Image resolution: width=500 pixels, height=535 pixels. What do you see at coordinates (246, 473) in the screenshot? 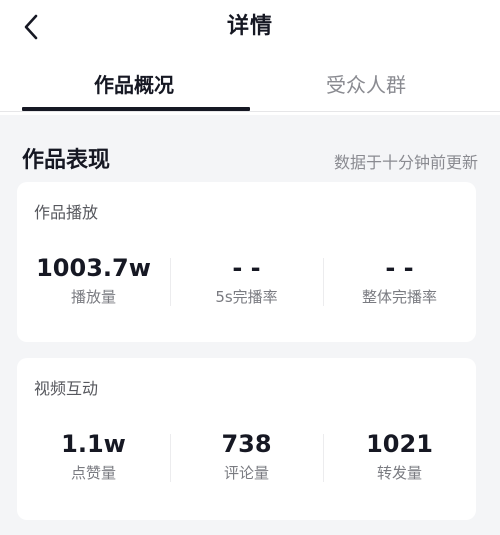
I see `metric-label: 评论量` at bounding box center [246, 473].